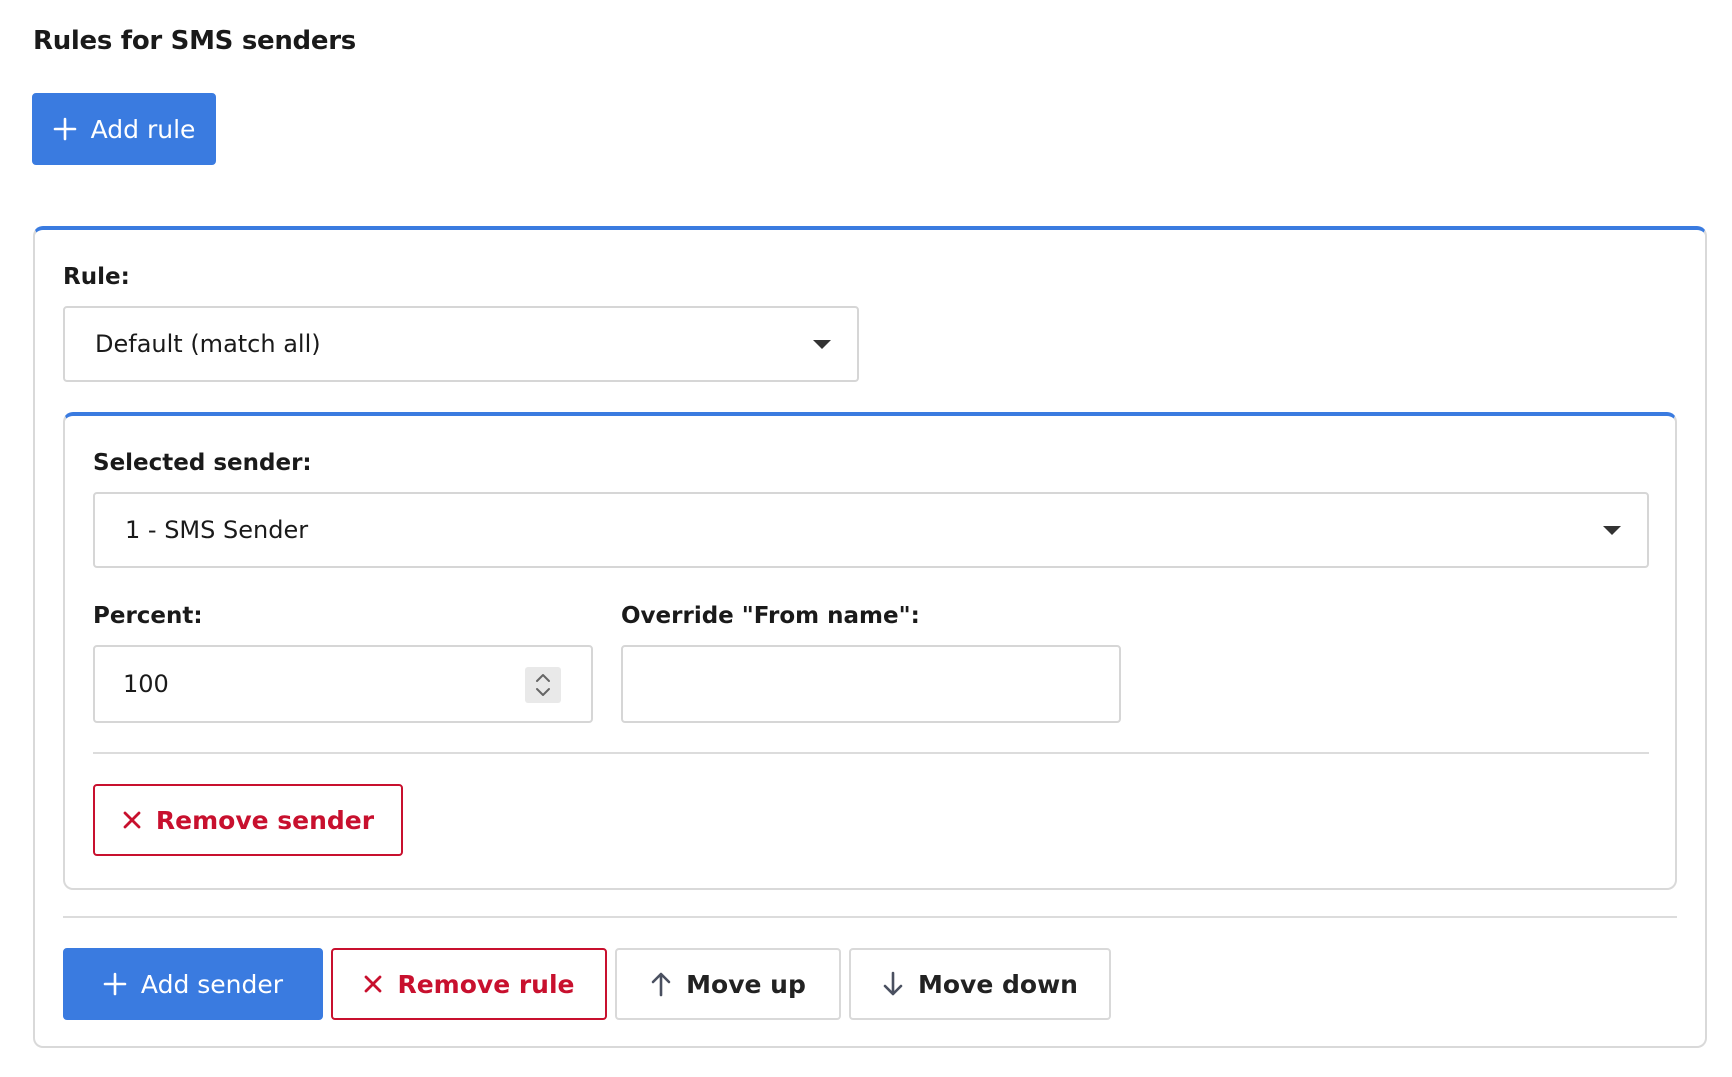  I want to click on add-rule-label: Add rule, so click(143, 129).